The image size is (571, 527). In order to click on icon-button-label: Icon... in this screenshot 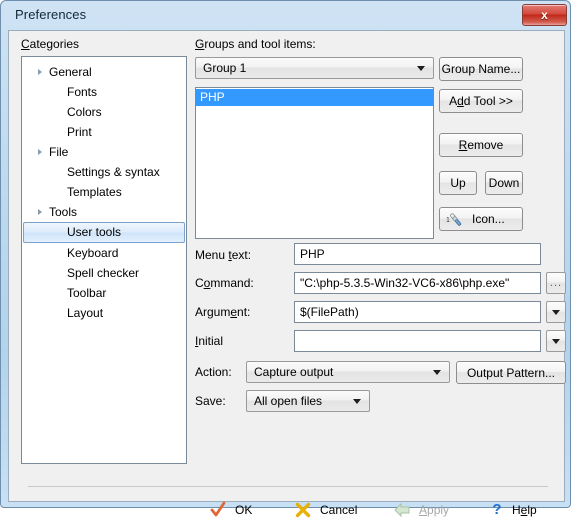, I will do `click(488, 219)`.